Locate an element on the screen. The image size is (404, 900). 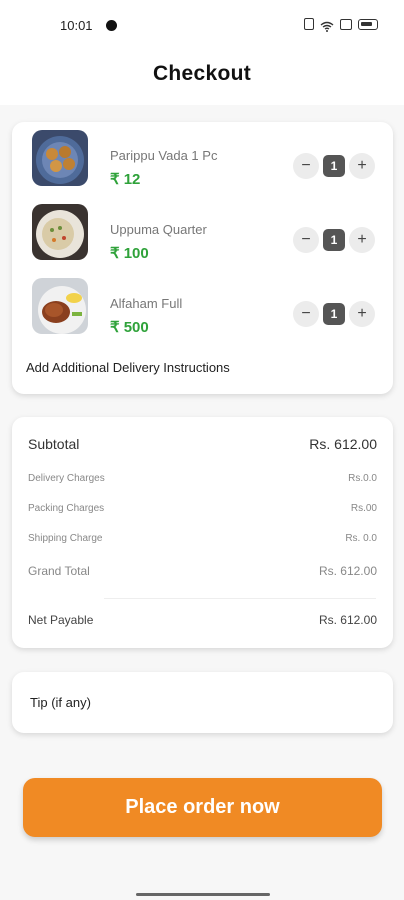
delivery-charges-row: Delivery Charges Rs.0.0 is located at coordinates (202, 478).